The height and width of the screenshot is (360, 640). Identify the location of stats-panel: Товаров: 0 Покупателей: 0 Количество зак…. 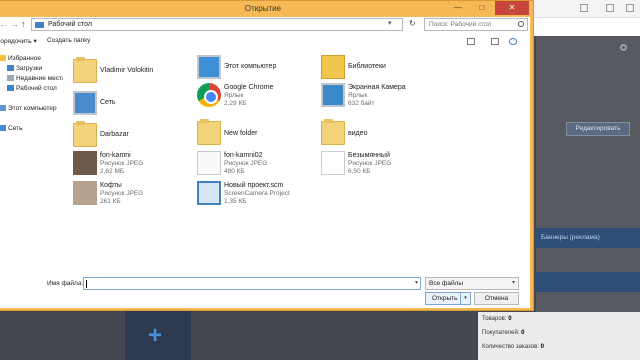
(559, 336).